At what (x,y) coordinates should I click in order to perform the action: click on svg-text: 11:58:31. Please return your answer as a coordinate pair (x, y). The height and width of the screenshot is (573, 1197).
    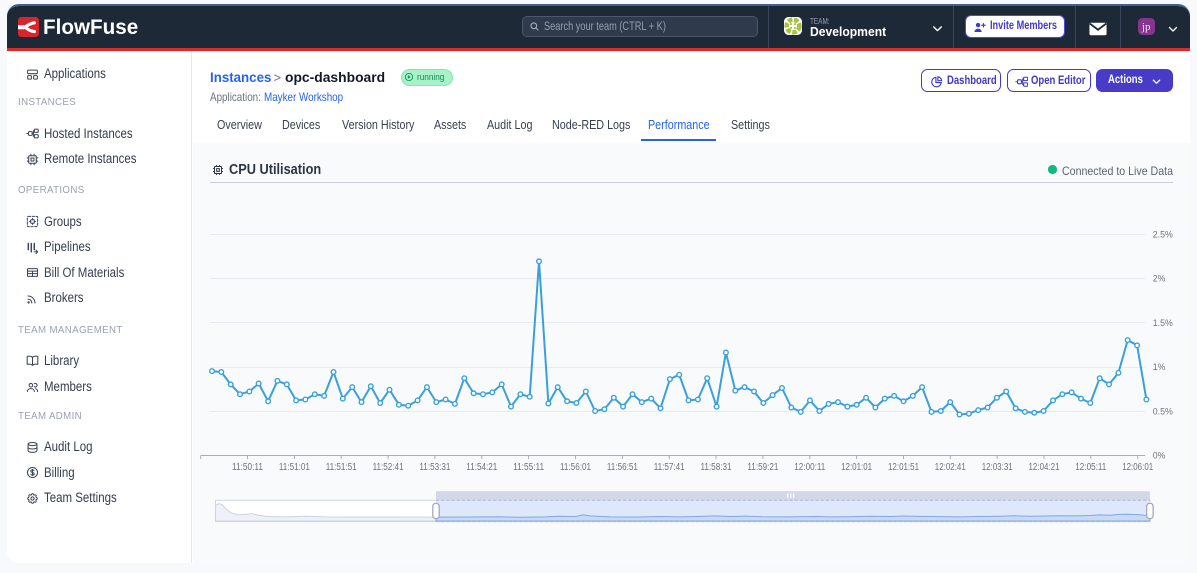
    Looking at the image, I should click on (716, 467).